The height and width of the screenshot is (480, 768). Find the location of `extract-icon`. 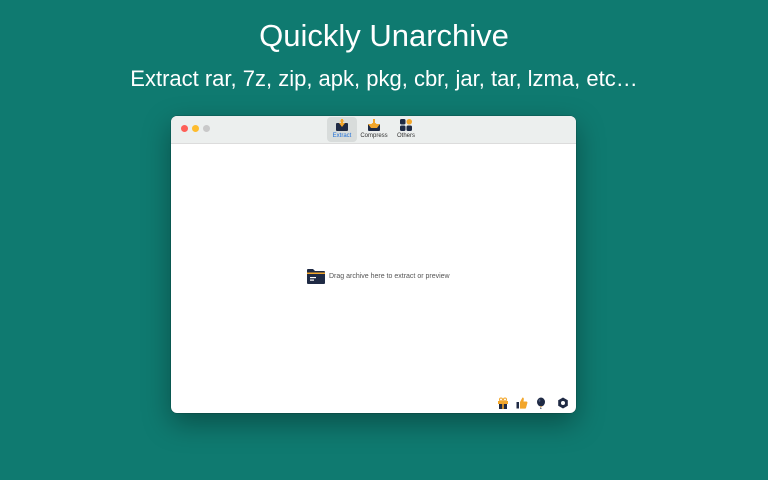

extract-icon is located at coordinates (342, 125).